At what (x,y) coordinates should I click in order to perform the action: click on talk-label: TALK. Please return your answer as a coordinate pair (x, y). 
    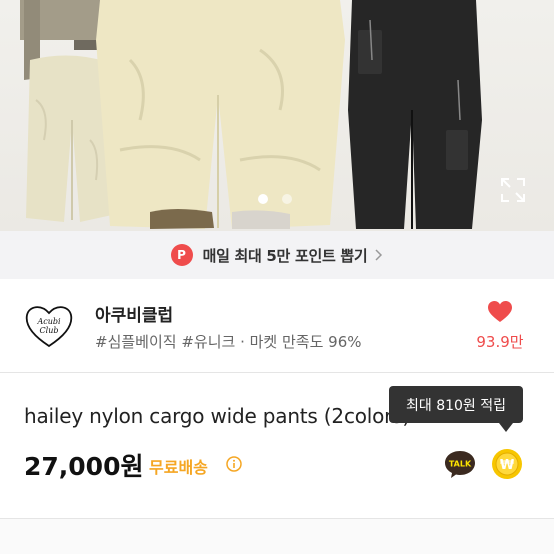
    Looking at the image, I should click on (460, 464).